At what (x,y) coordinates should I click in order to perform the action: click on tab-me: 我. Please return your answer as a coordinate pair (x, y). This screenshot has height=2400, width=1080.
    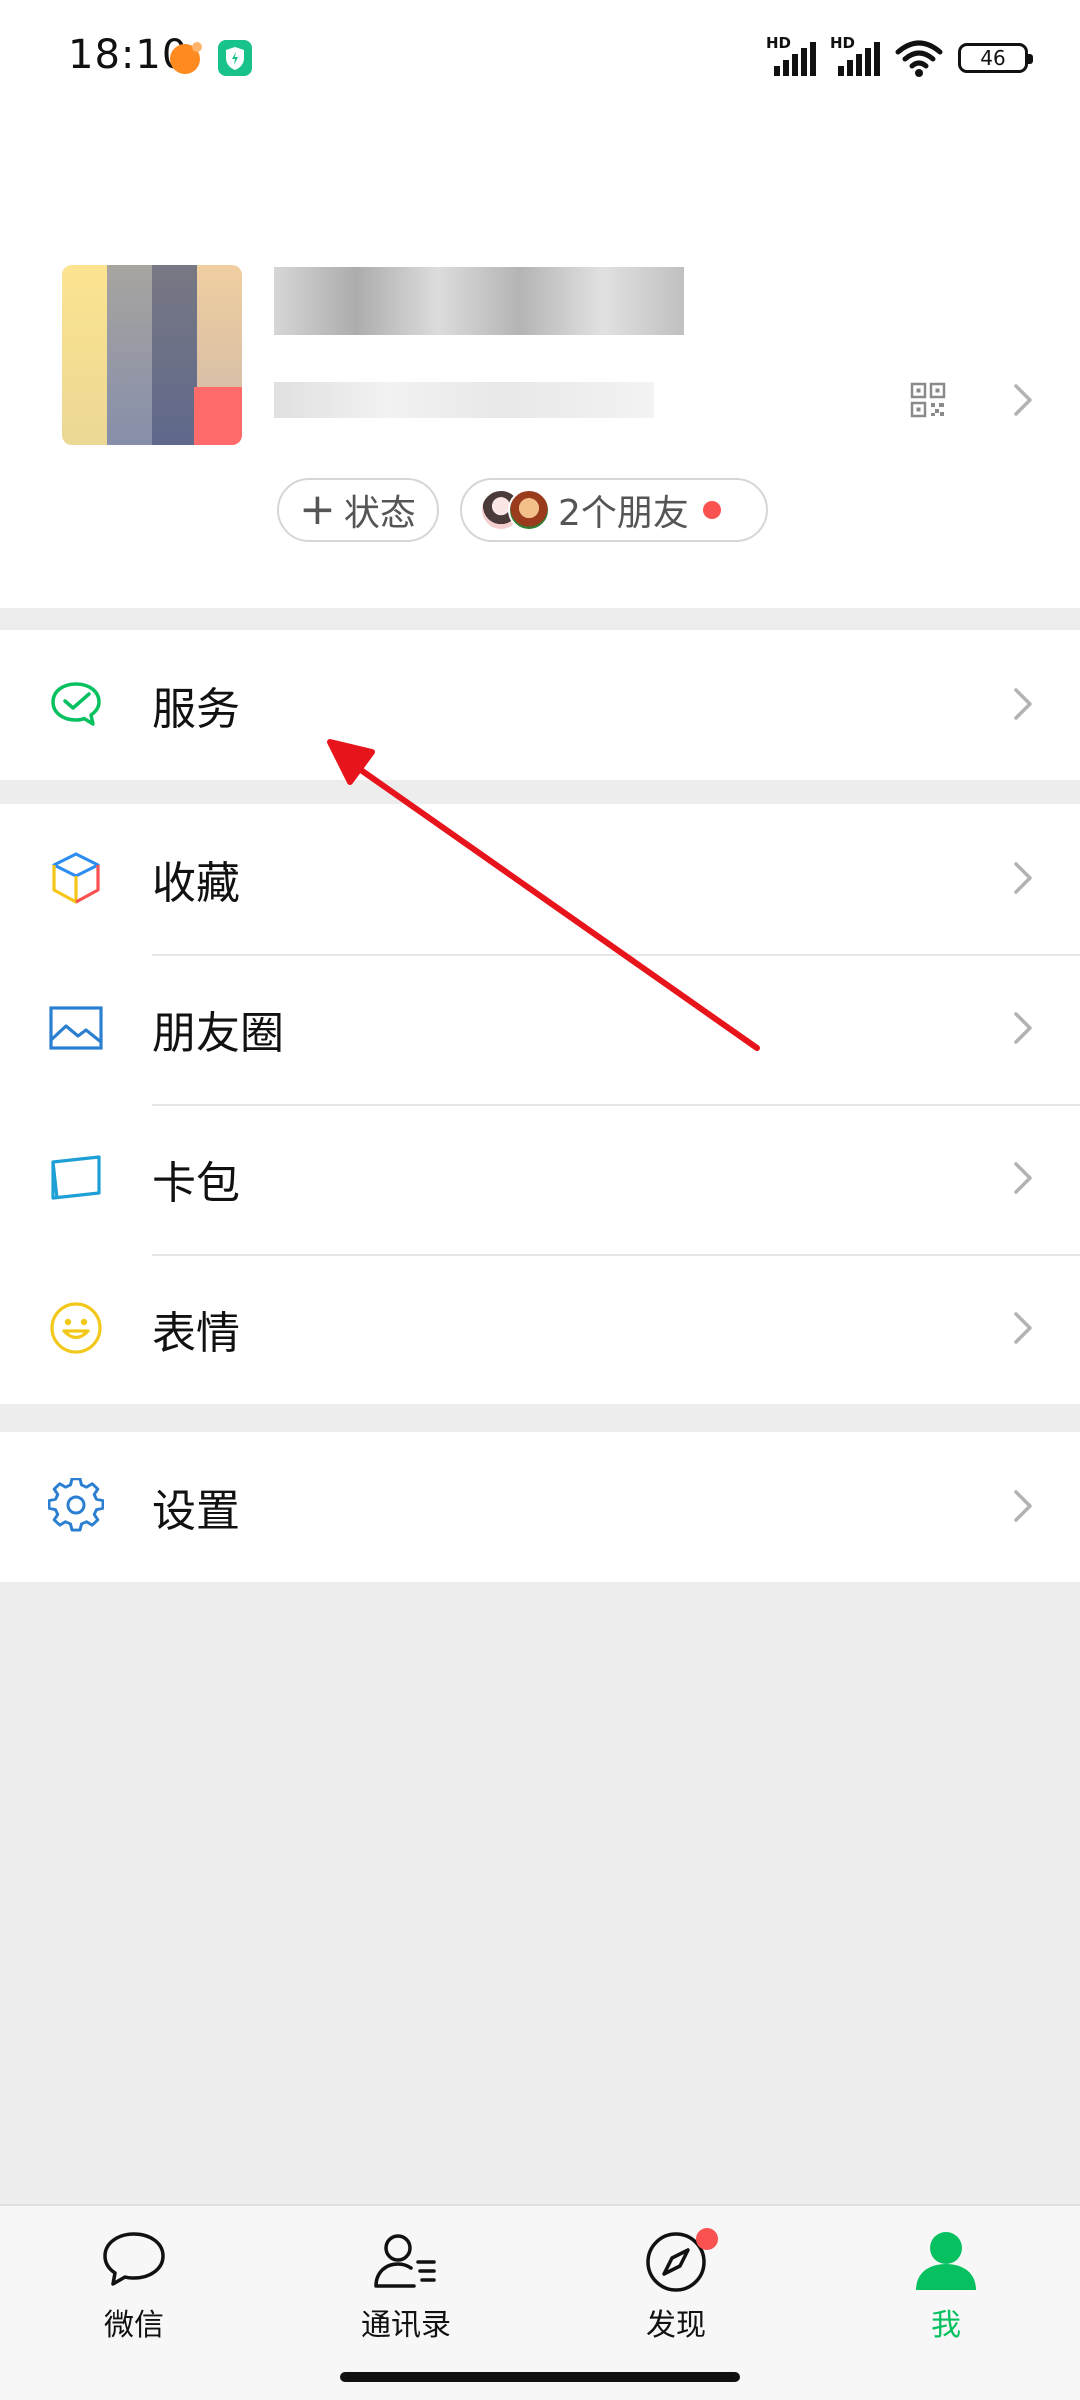
    Looking at the image, I should click on (946, 2286).